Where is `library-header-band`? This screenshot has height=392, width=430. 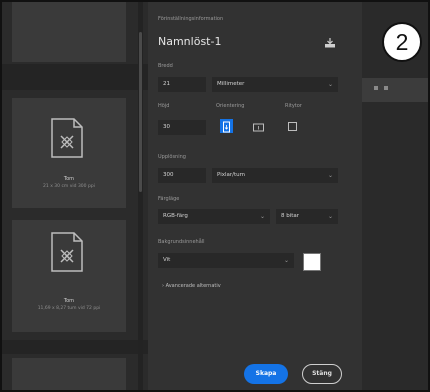 library-header-band is located at coordinates (75, 77).